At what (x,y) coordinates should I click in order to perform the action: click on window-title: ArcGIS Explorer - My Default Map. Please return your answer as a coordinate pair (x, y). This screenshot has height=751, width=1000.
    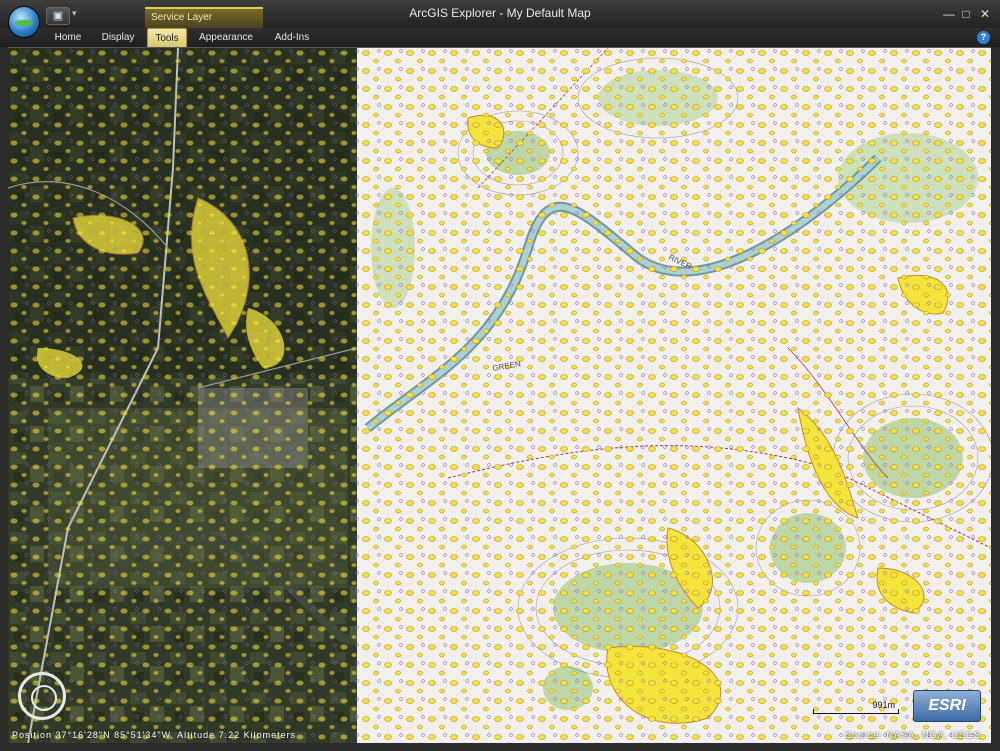
    Looking at the image, I should click on (500, 13).